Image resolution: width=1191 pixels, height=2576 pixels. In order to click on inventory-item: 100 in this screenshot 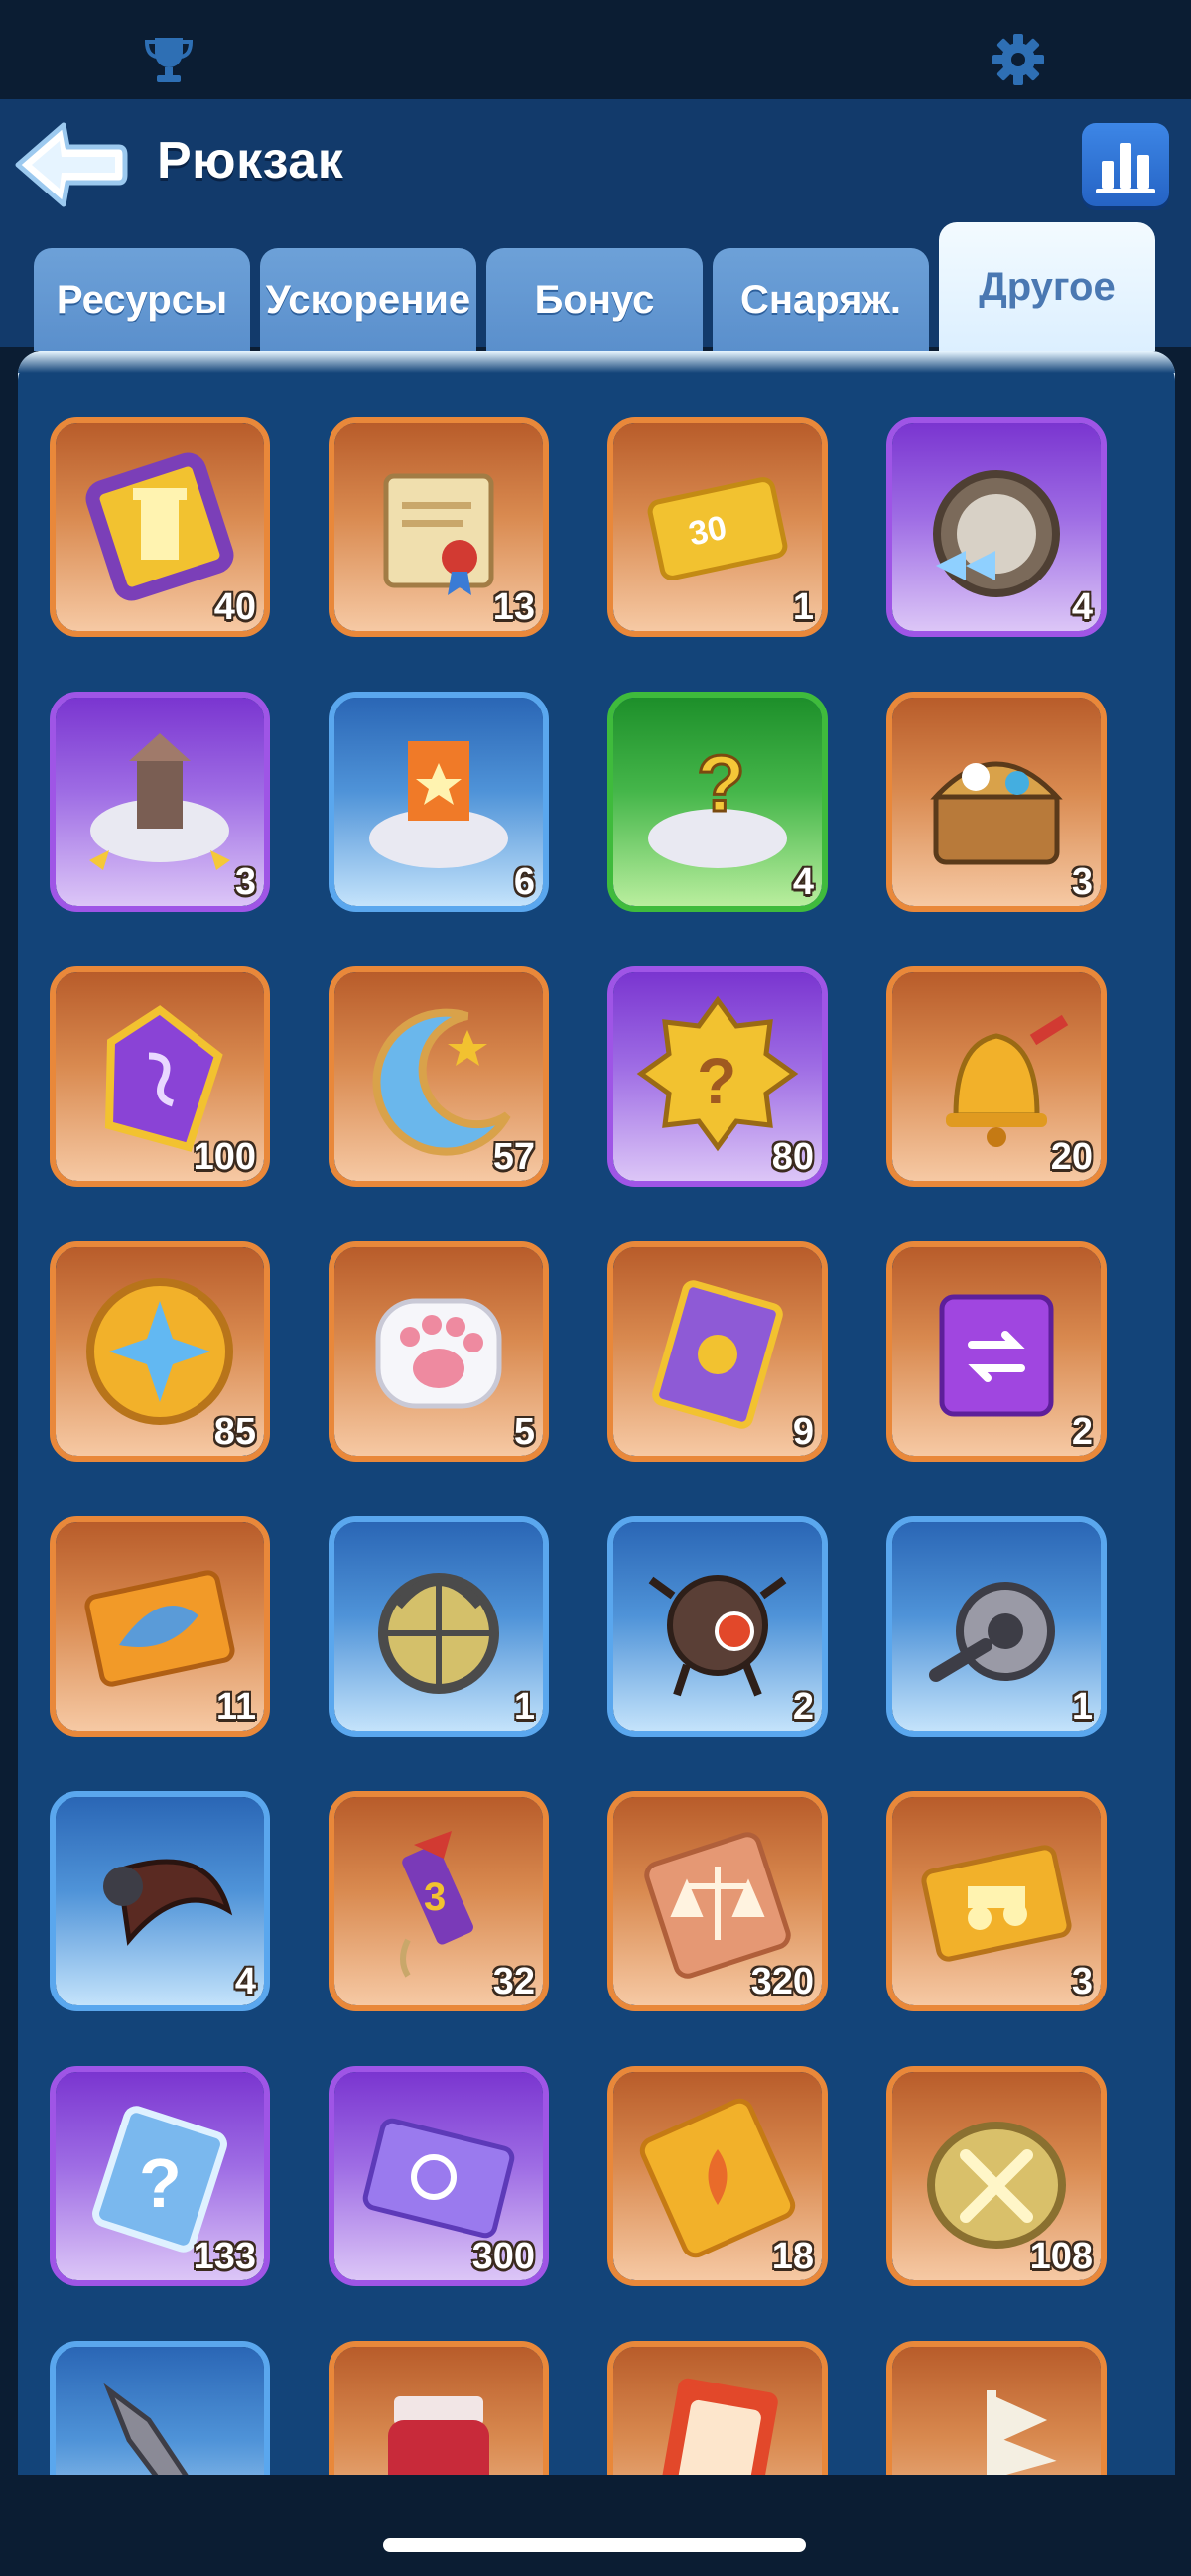, I will do `click(160, 1077)`.